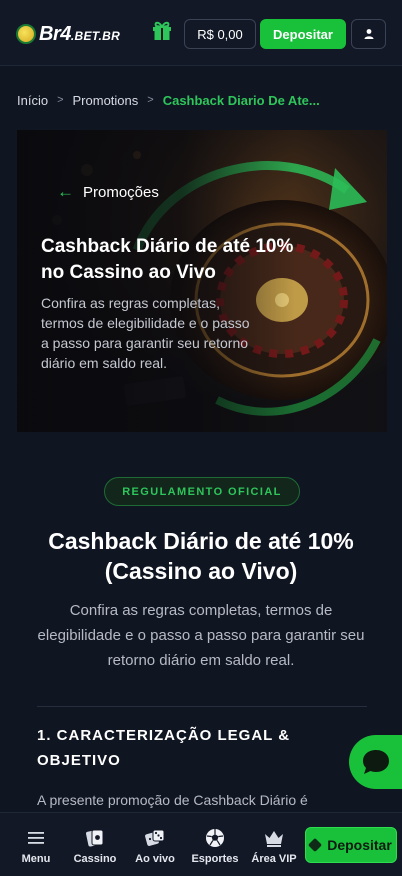 The height and width of the screenshot is (876, 402). What do you see at coordinates (36, 838) in the screenshot?
I see `menu-icon` at bounding box center [36, 838].